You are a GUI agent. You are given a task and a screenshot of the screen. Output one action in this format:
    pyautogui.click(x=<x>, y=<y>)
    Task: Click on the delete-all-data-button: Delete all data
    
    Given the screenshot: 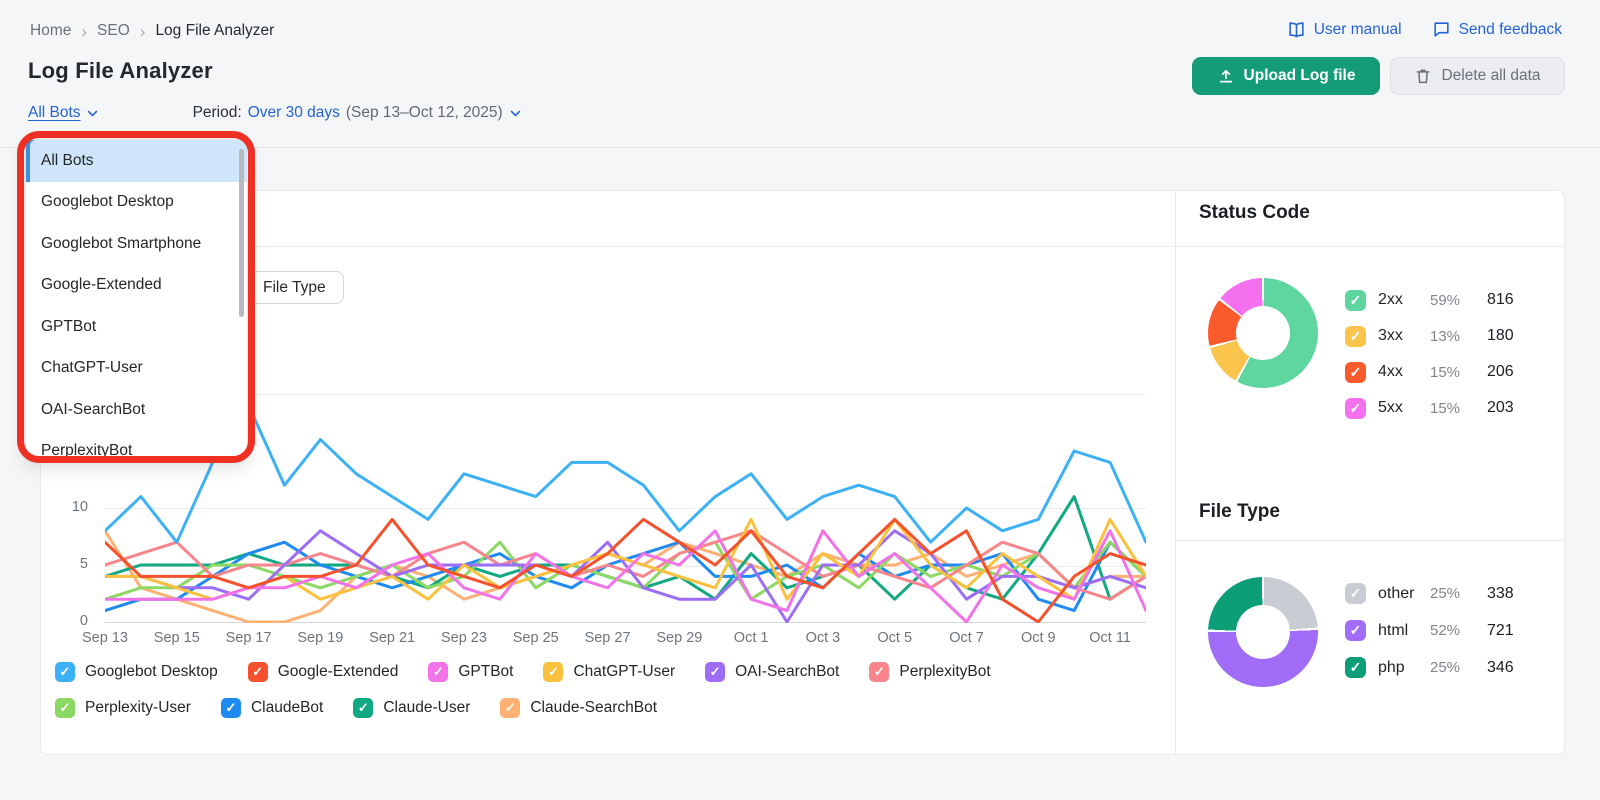 What is the action you would take?
    pyautogui.click(x=1477, y=76)
    